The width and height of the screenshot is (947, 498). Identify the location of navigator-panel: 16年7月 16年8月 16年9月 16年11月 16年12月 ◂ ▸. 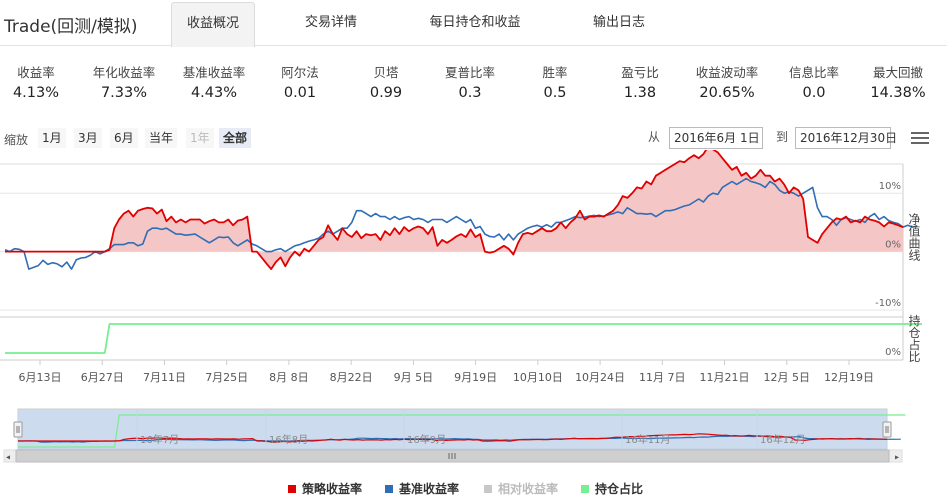
(473, 436).